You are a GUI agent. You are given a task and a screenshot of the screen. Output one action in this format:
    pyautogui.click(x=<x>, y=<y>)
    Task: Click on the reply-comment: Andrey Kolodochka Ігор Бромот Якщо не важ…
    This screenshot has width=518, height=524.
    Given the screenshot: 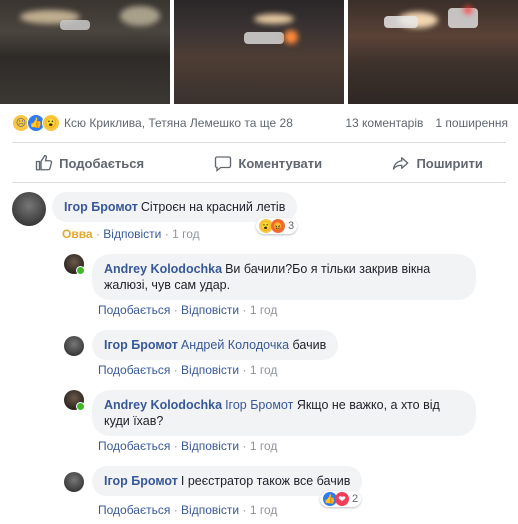 What is the action you would take?
    pyautogui.click(x=270, y=413)
    